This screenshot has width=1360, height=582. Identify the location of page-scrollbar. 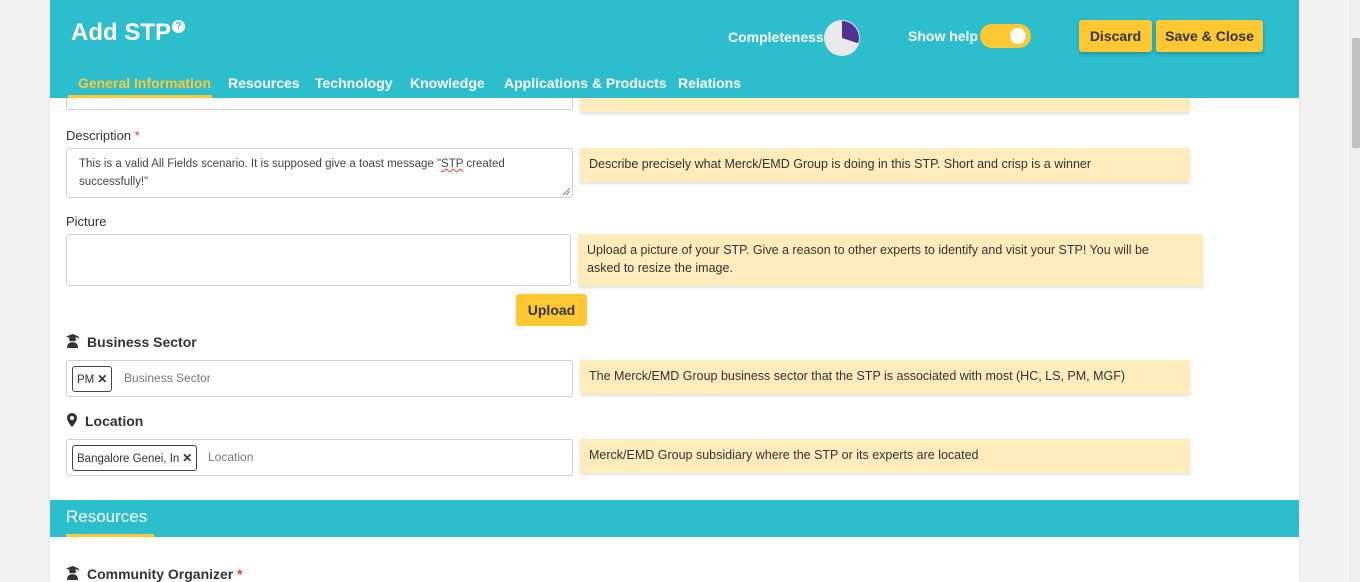
(1355, 291).